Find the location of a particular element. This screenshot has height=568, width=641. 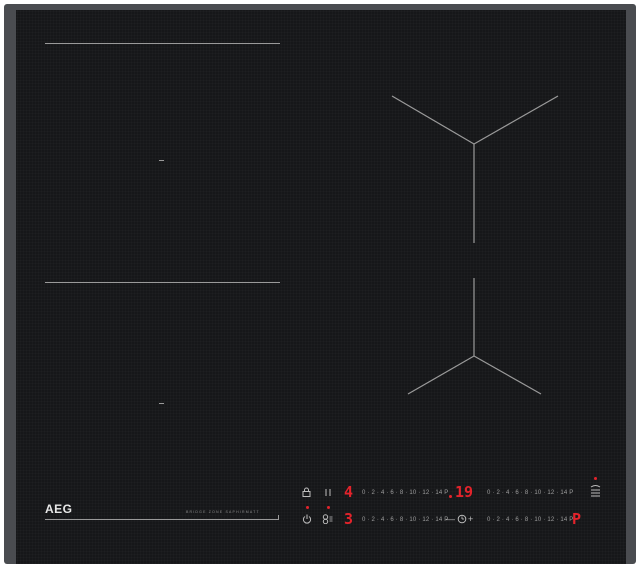

hob-hood-icon is located at coordinates (595, 491).